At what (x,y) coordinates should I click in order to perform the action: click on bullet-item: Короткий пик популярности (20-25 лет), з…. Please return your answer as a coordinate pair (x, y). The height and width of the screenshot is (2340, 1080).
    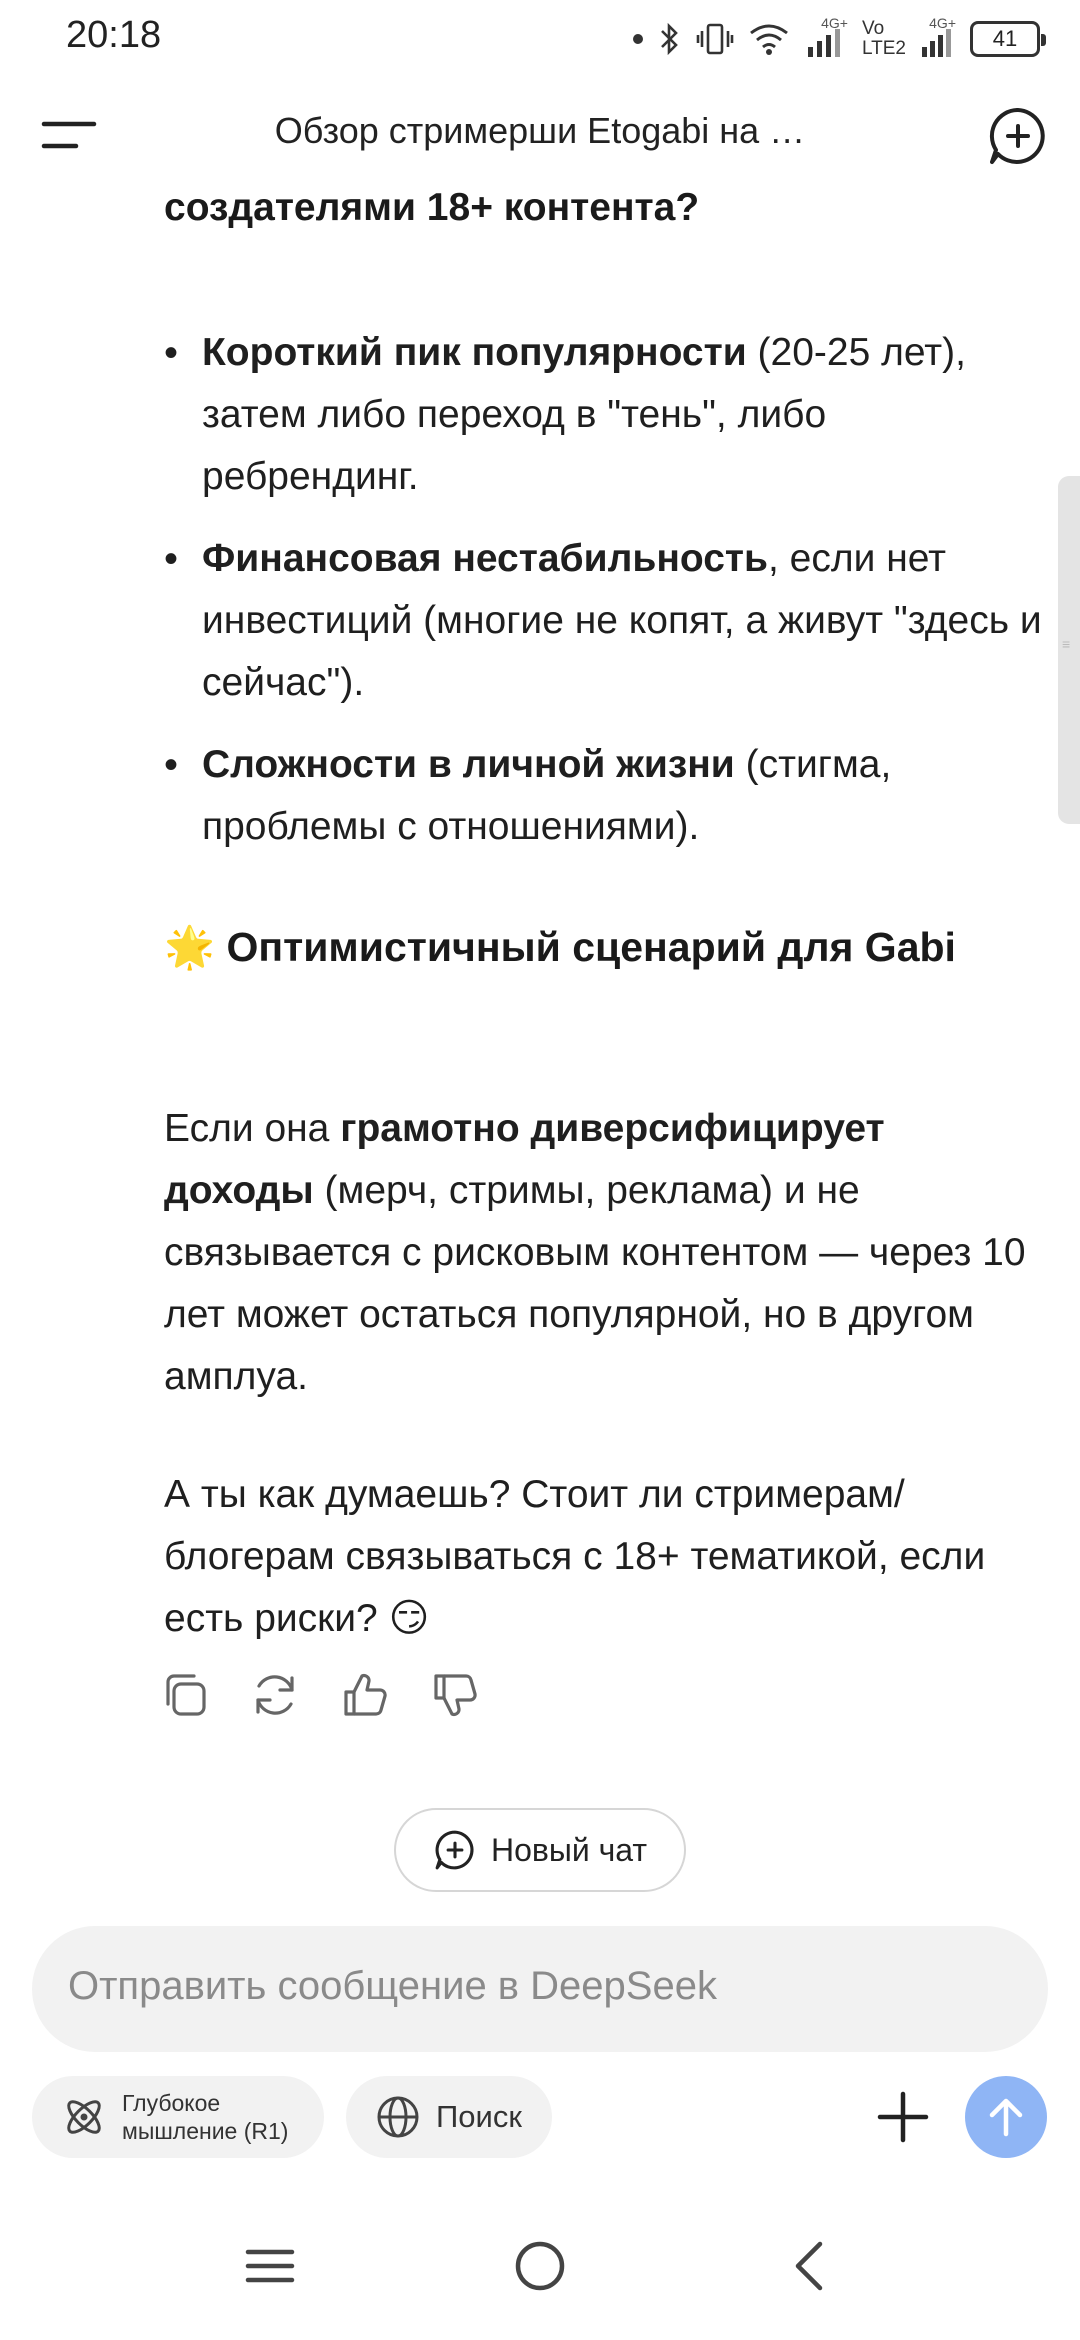
    Looking at the image, I should click on (604, 415).